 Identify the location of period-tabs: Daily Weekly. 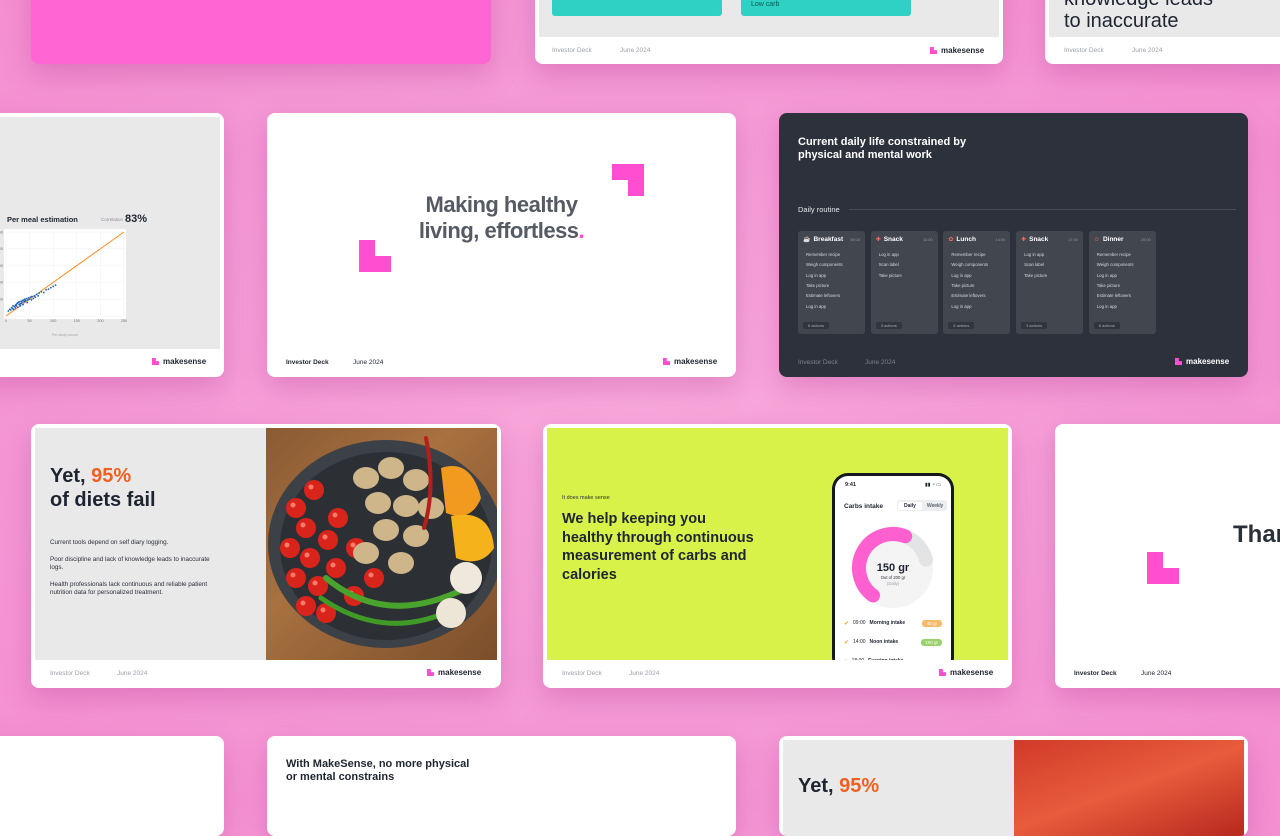
(922, 505).